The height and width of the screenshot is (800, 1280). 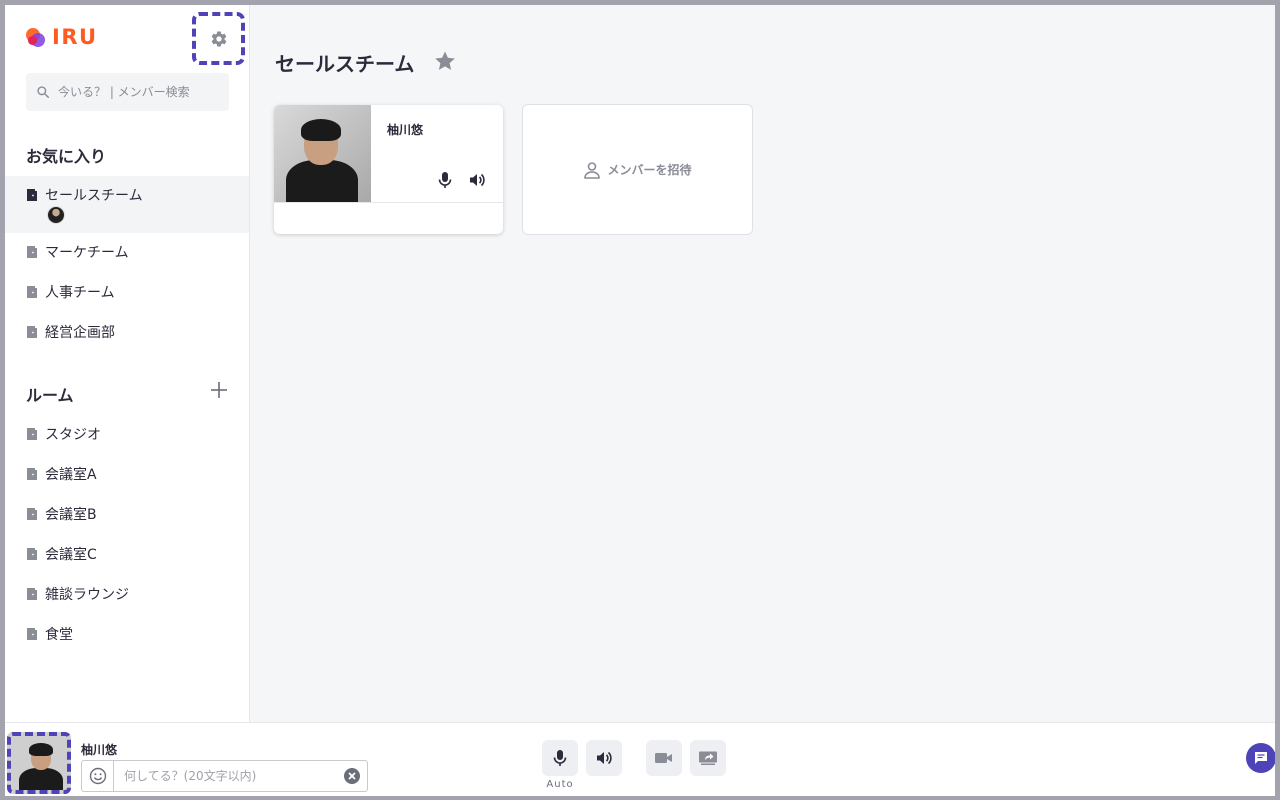 I want to click on room-item-label: 会議室A, so click(x=71, y=475).